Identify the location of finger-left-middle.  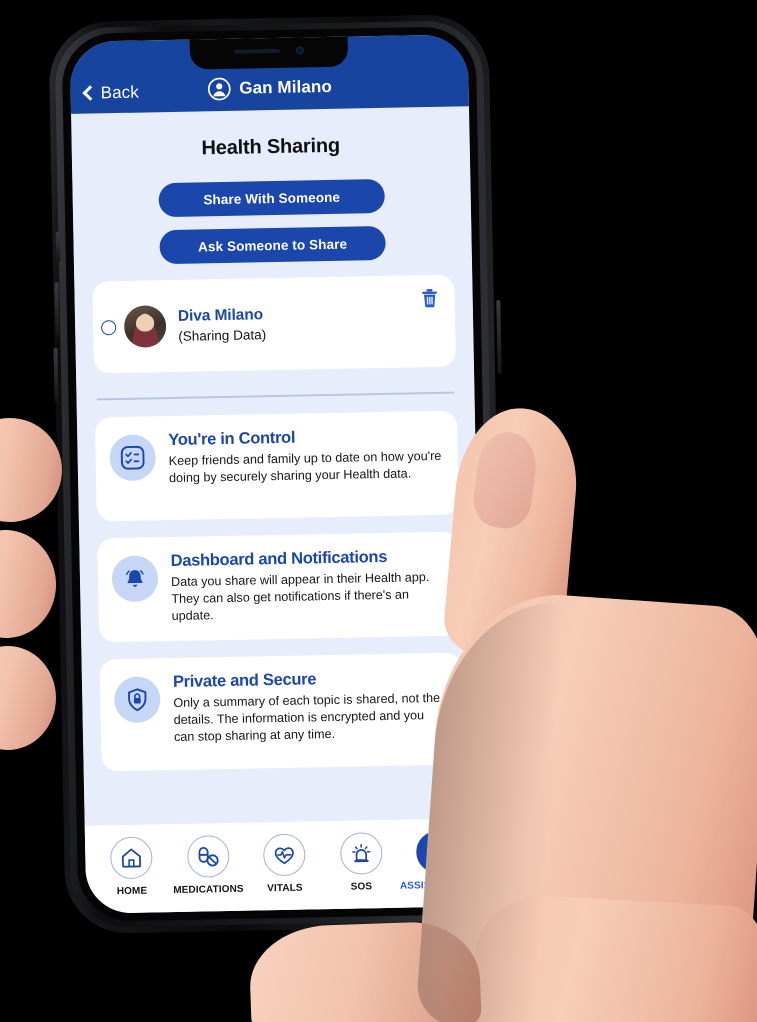
(30, 584).